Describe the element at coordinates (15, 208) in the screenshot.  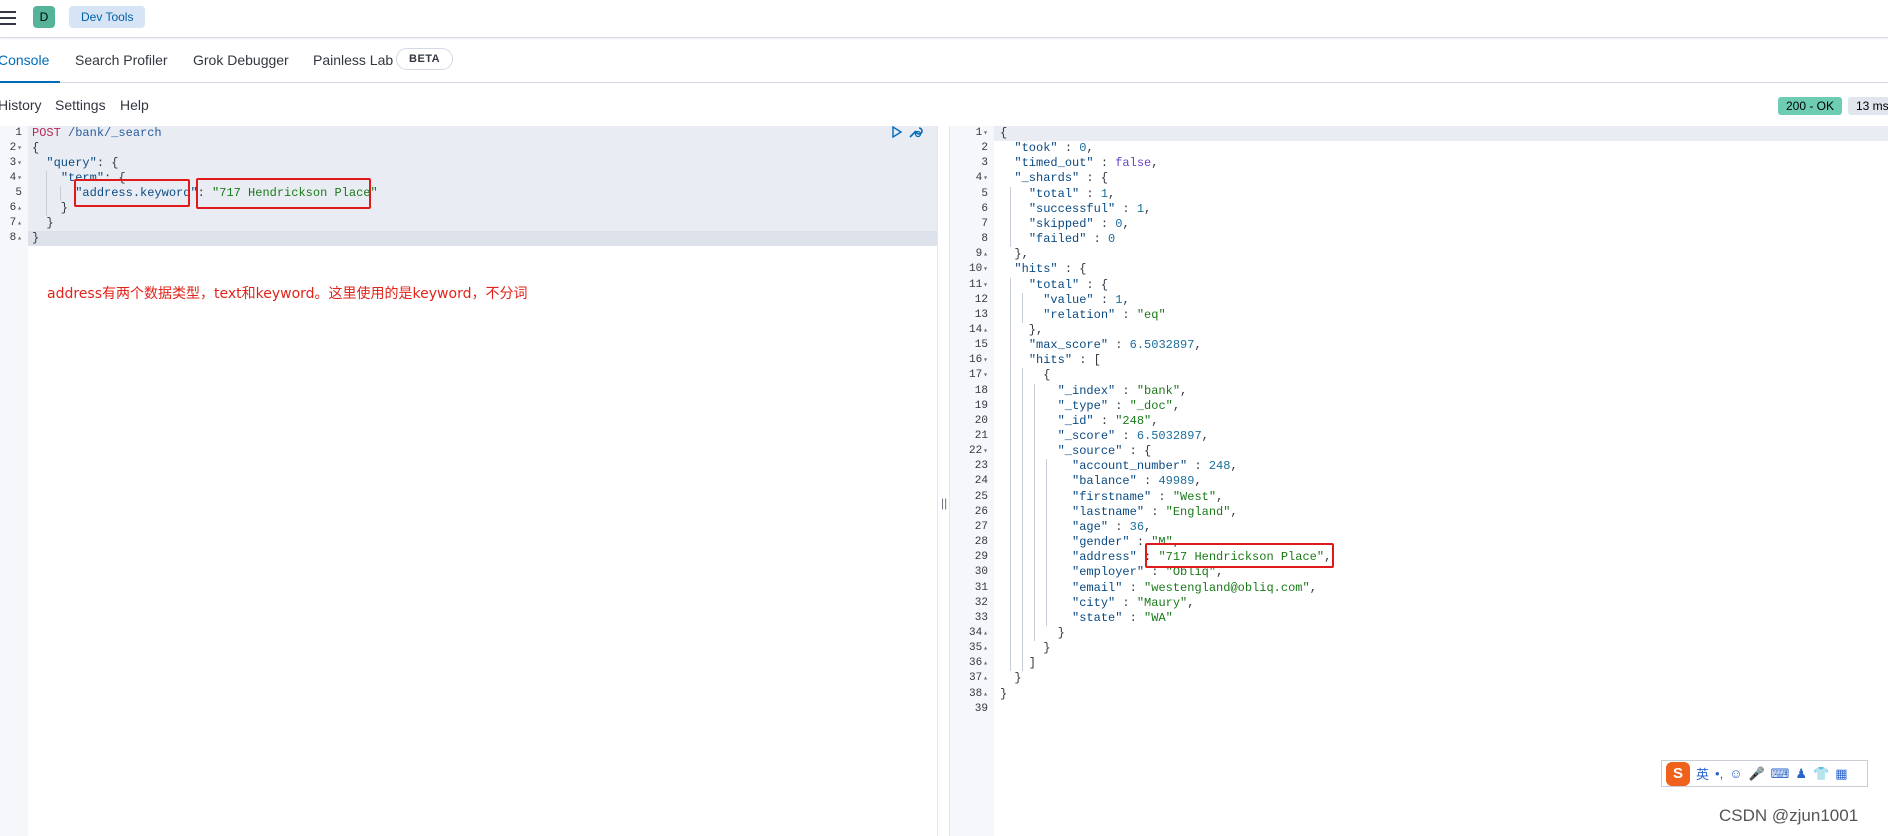
I see `line-number: 6▴` at that location.